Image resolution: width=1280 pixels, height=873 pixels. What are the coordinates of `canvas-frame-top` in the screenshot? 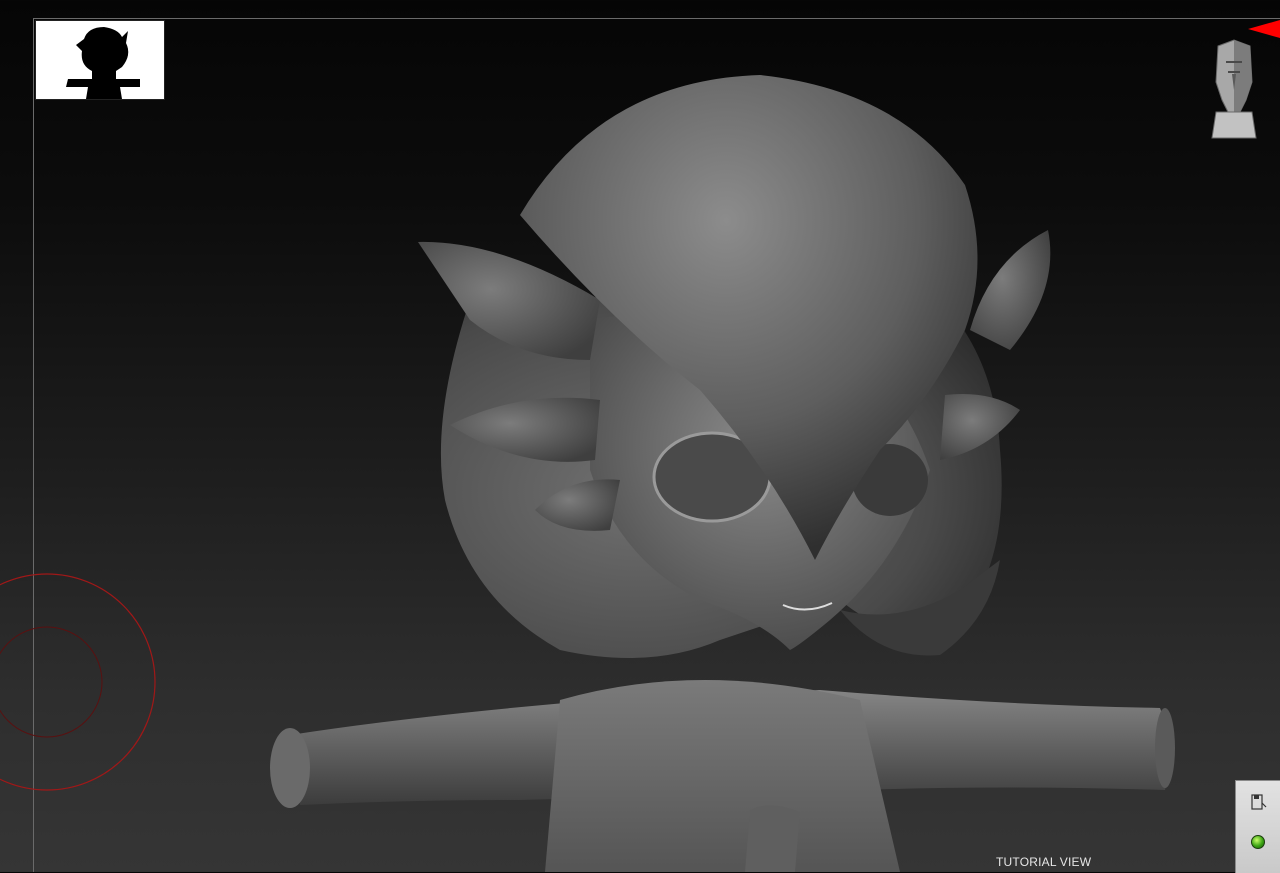 It's located at (656, 18).